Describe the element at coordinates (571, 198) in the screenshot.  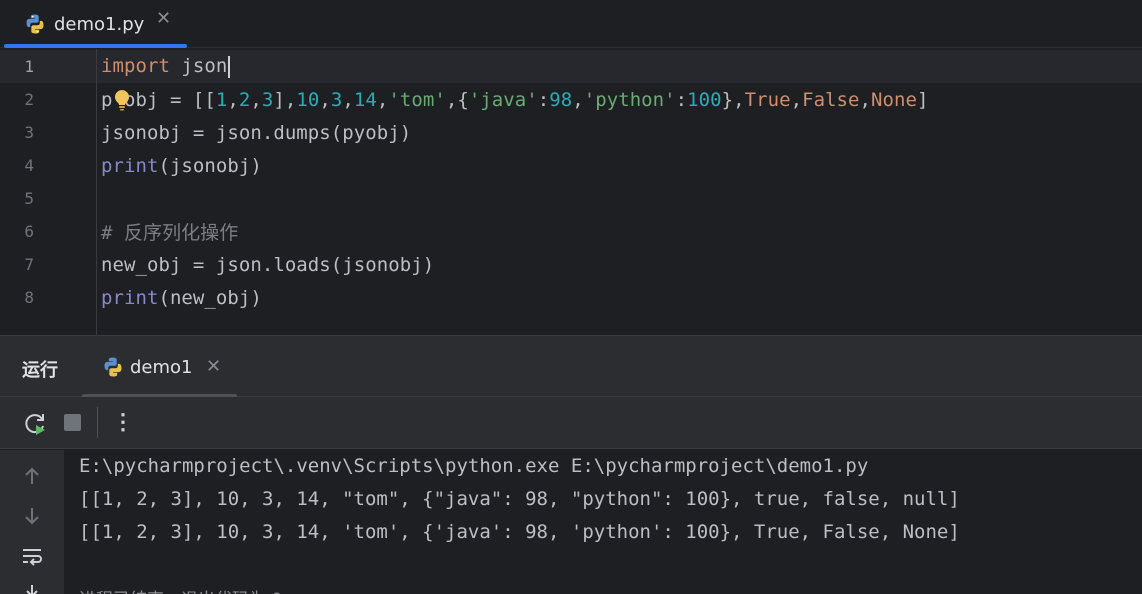
I see `code-line-5: 5` at that location.